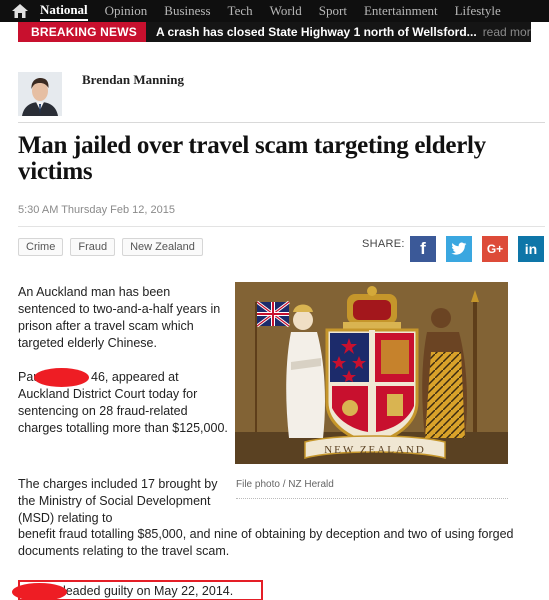 The height and width of the screenshot is (600, 549). What do you see at coordinates (41, 247) in the screenshot?
I see `tag-crime: Crime` at bounding box center [41, 247].